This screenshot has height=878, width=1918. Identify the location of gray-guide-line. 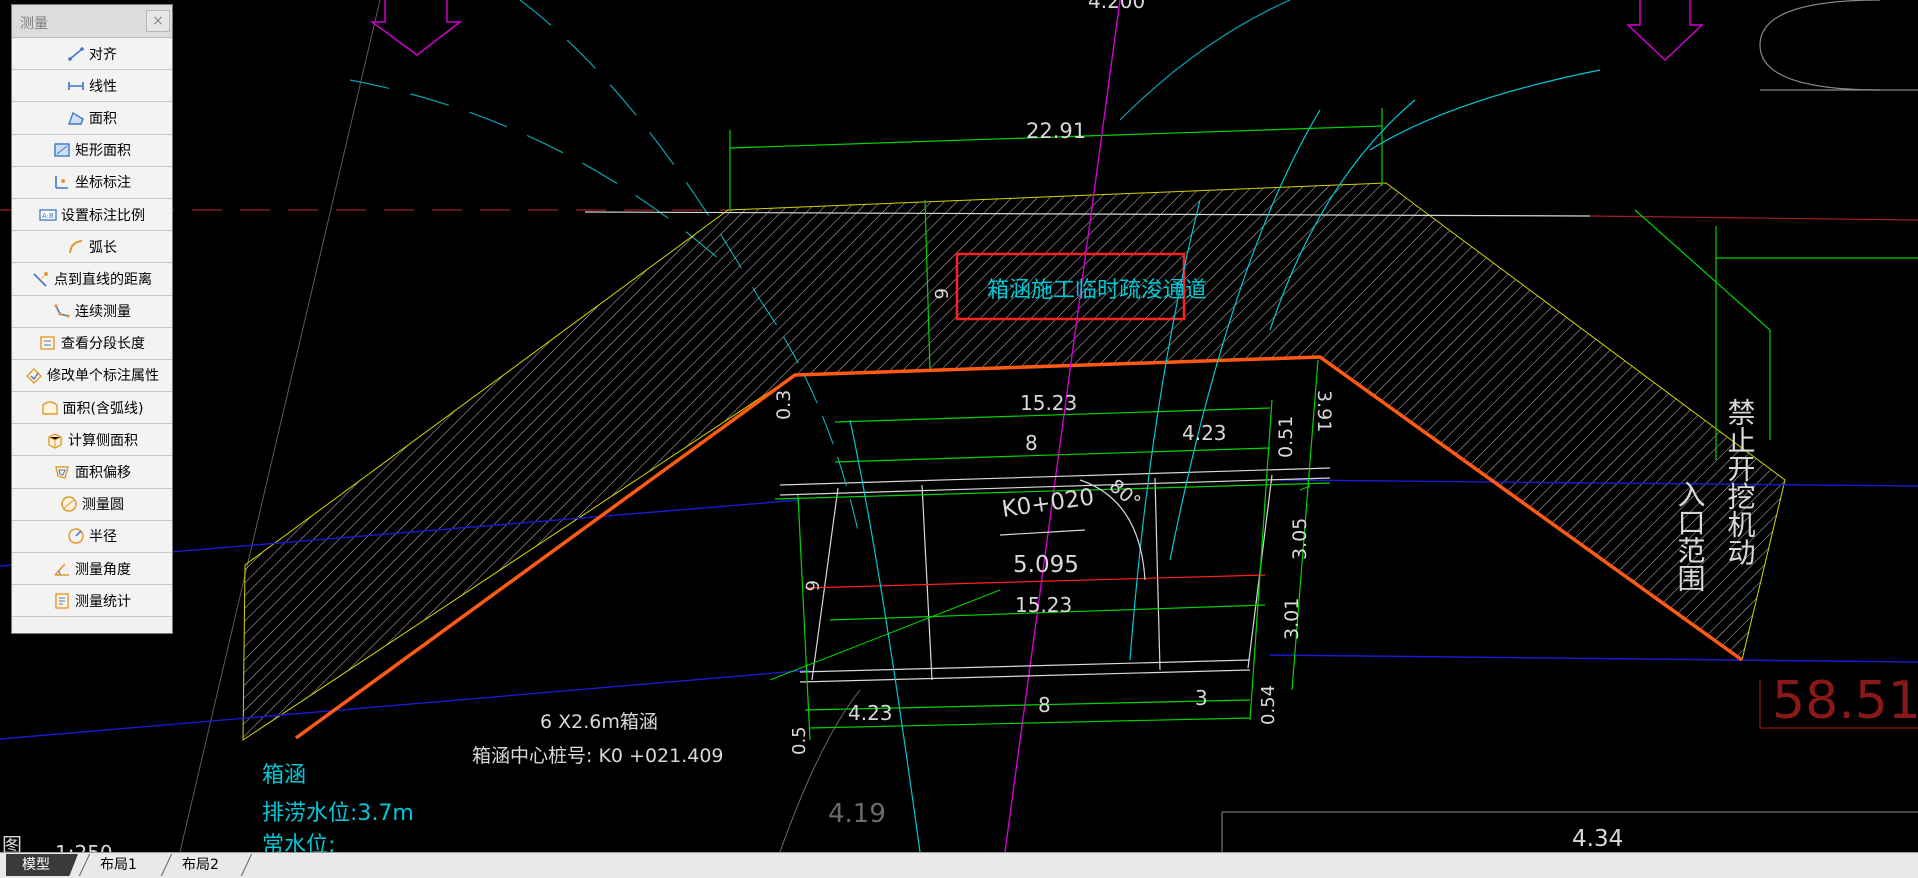
(280, 426).